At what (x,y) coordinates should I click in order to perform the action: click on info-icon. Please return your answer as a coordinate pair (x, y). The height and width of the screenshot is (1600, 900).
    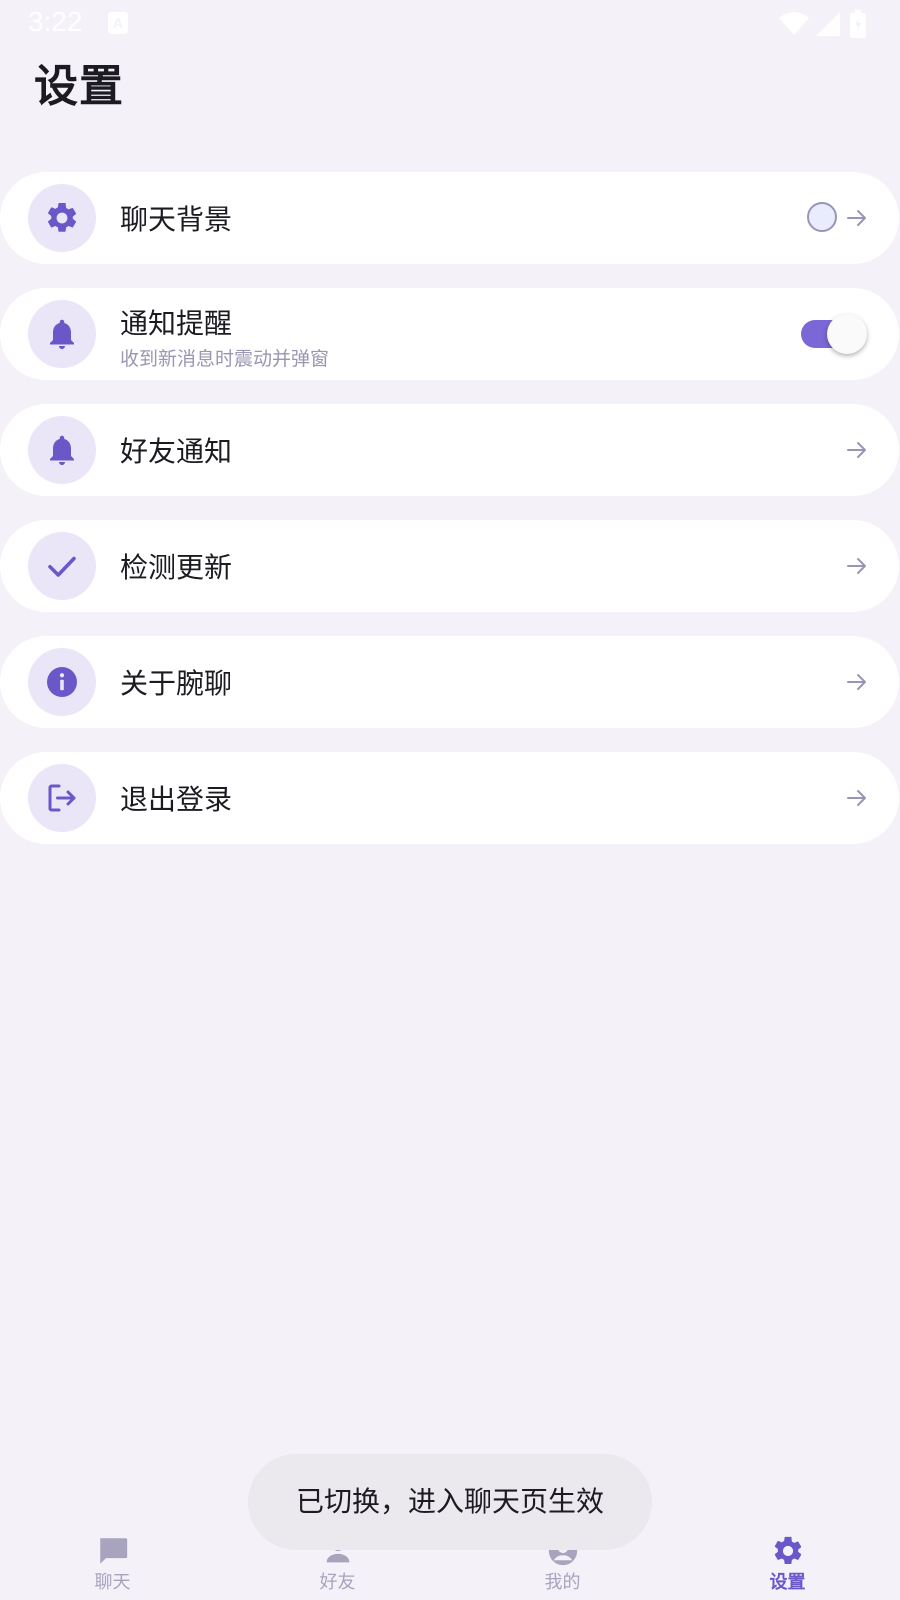
    Looking at the image, I should click on (62, 682).